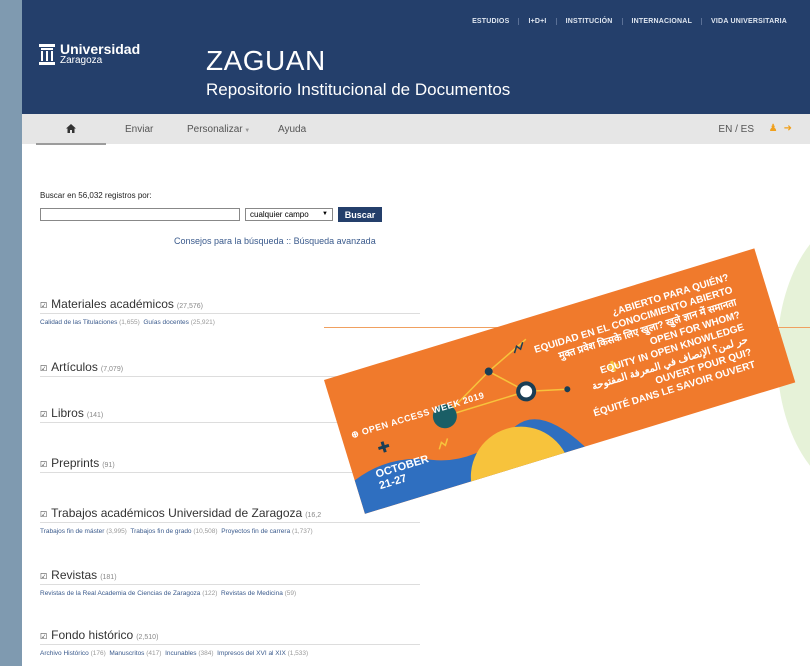 The image size is (810, 666). What do you see at coordinates (78, 322) in the screenshot?
I see `subcollection-link: Calidad de las Titulaciones` at bounding box center [78, 322].